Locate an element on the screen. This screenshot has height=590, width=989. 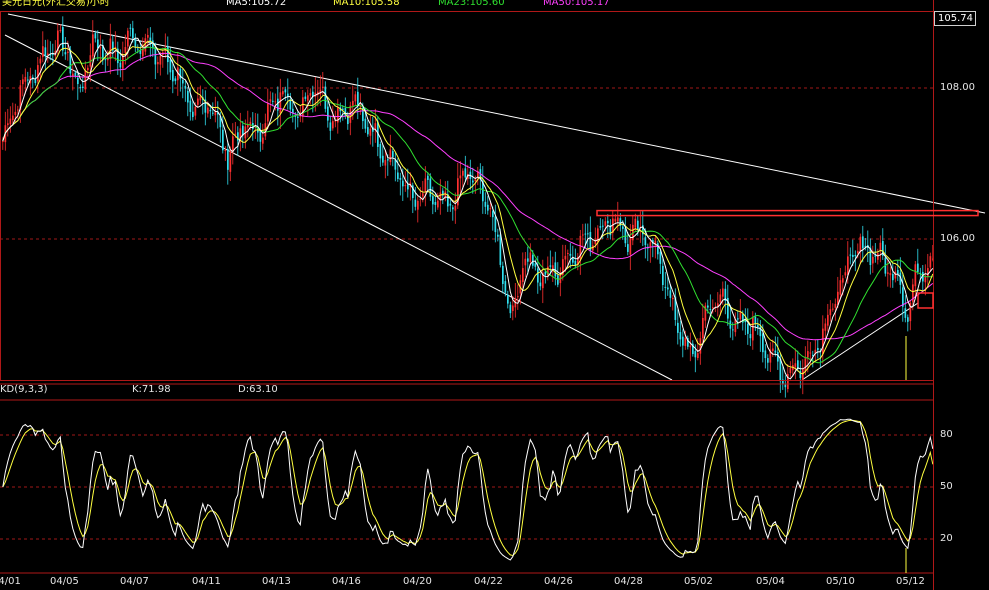
last-price-label: 105.74 is located at coordinates (955, 18).